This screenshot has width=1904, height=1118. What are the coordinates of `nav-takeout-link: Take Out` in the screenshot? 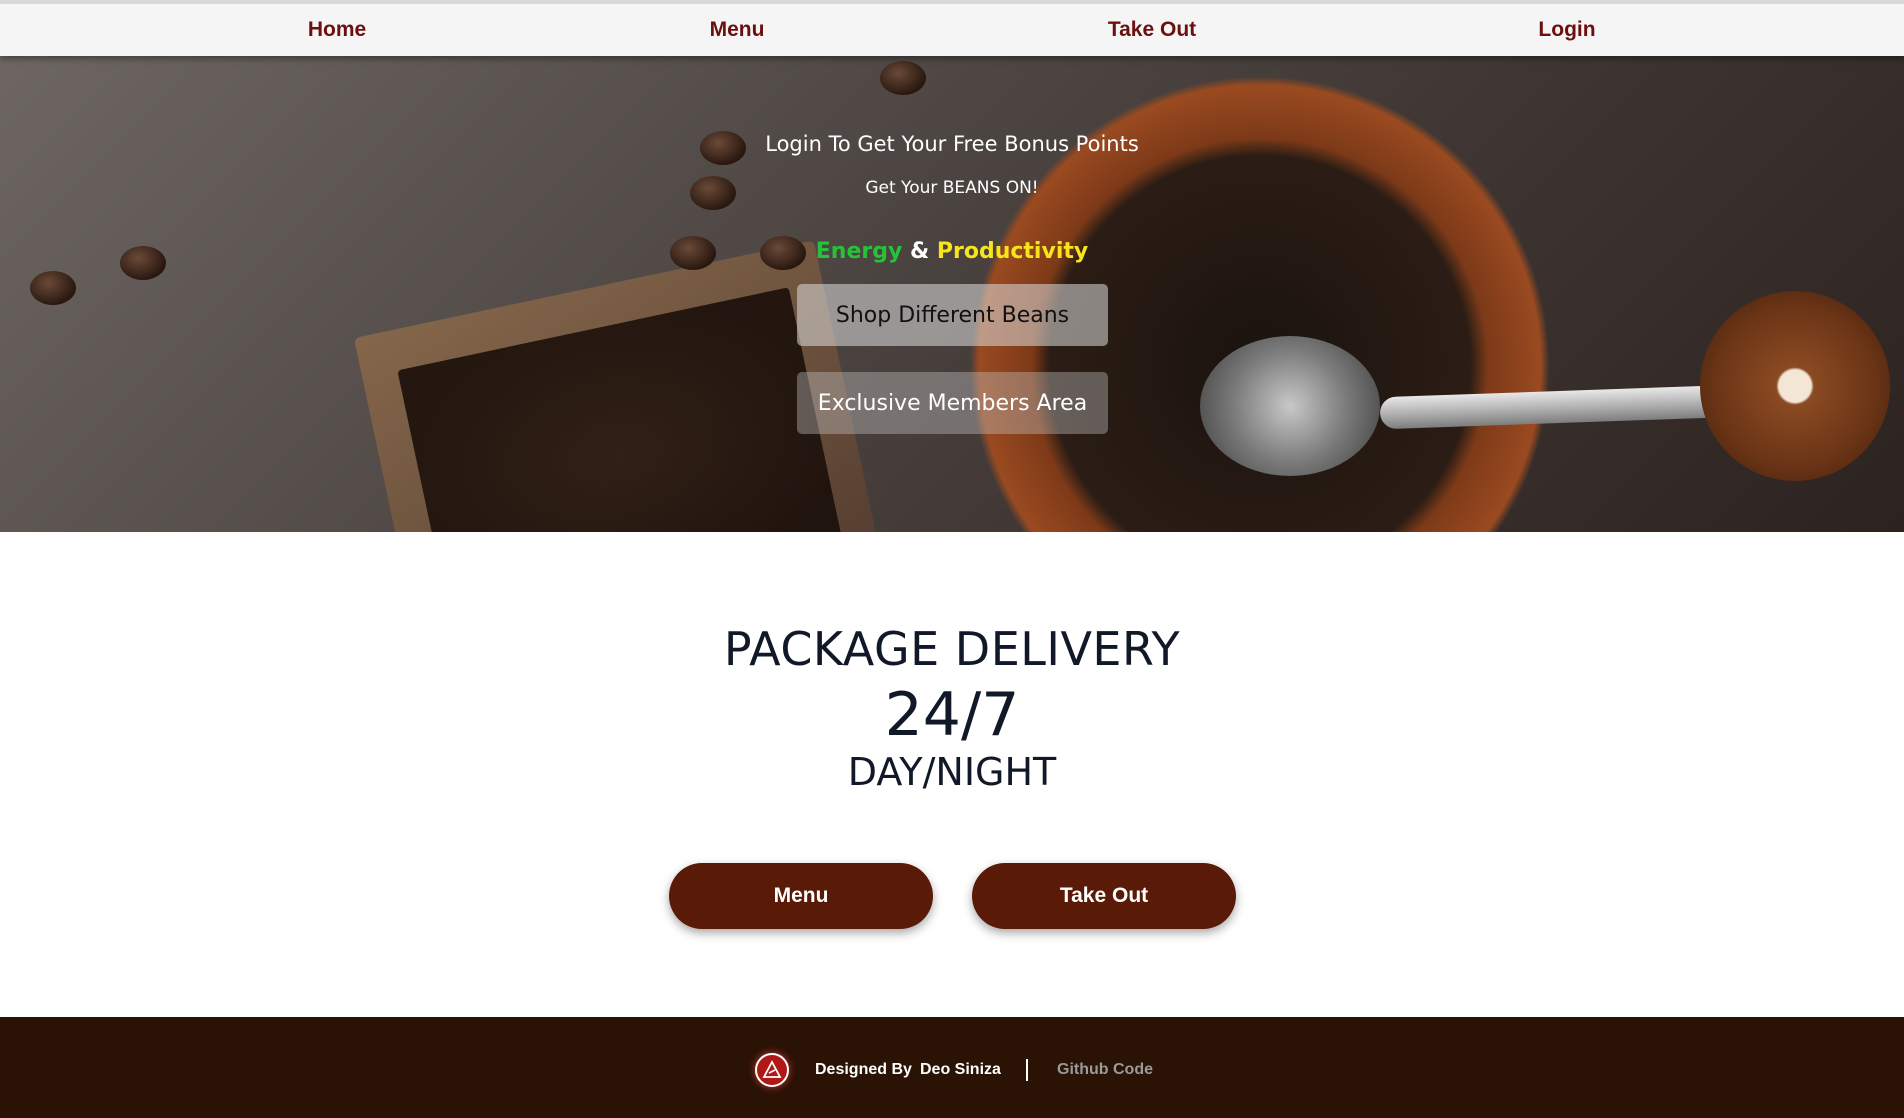 It's located at (1152, 30).